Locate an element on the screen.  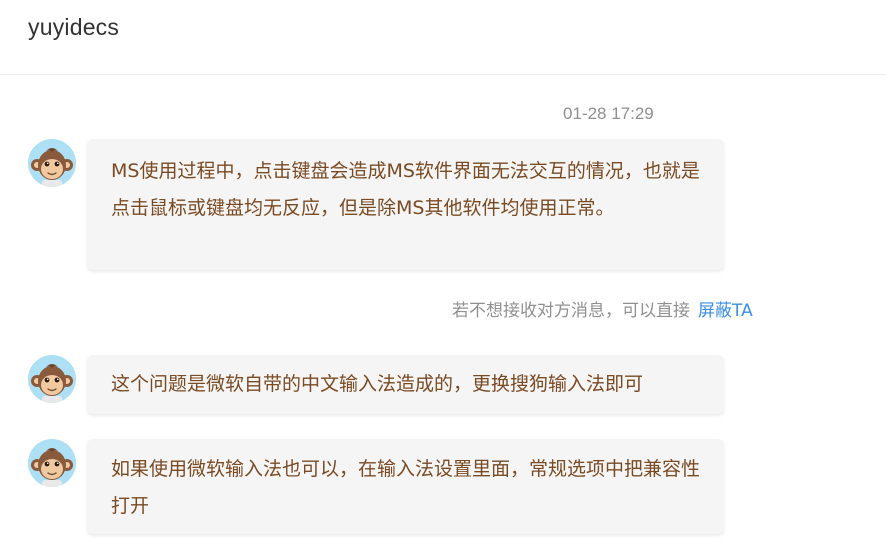
message-bubble: 如果使用微软输入法也可以，在输入法设置里面，常规选项中把兼容性打开 is located at coordinates (405, 486).